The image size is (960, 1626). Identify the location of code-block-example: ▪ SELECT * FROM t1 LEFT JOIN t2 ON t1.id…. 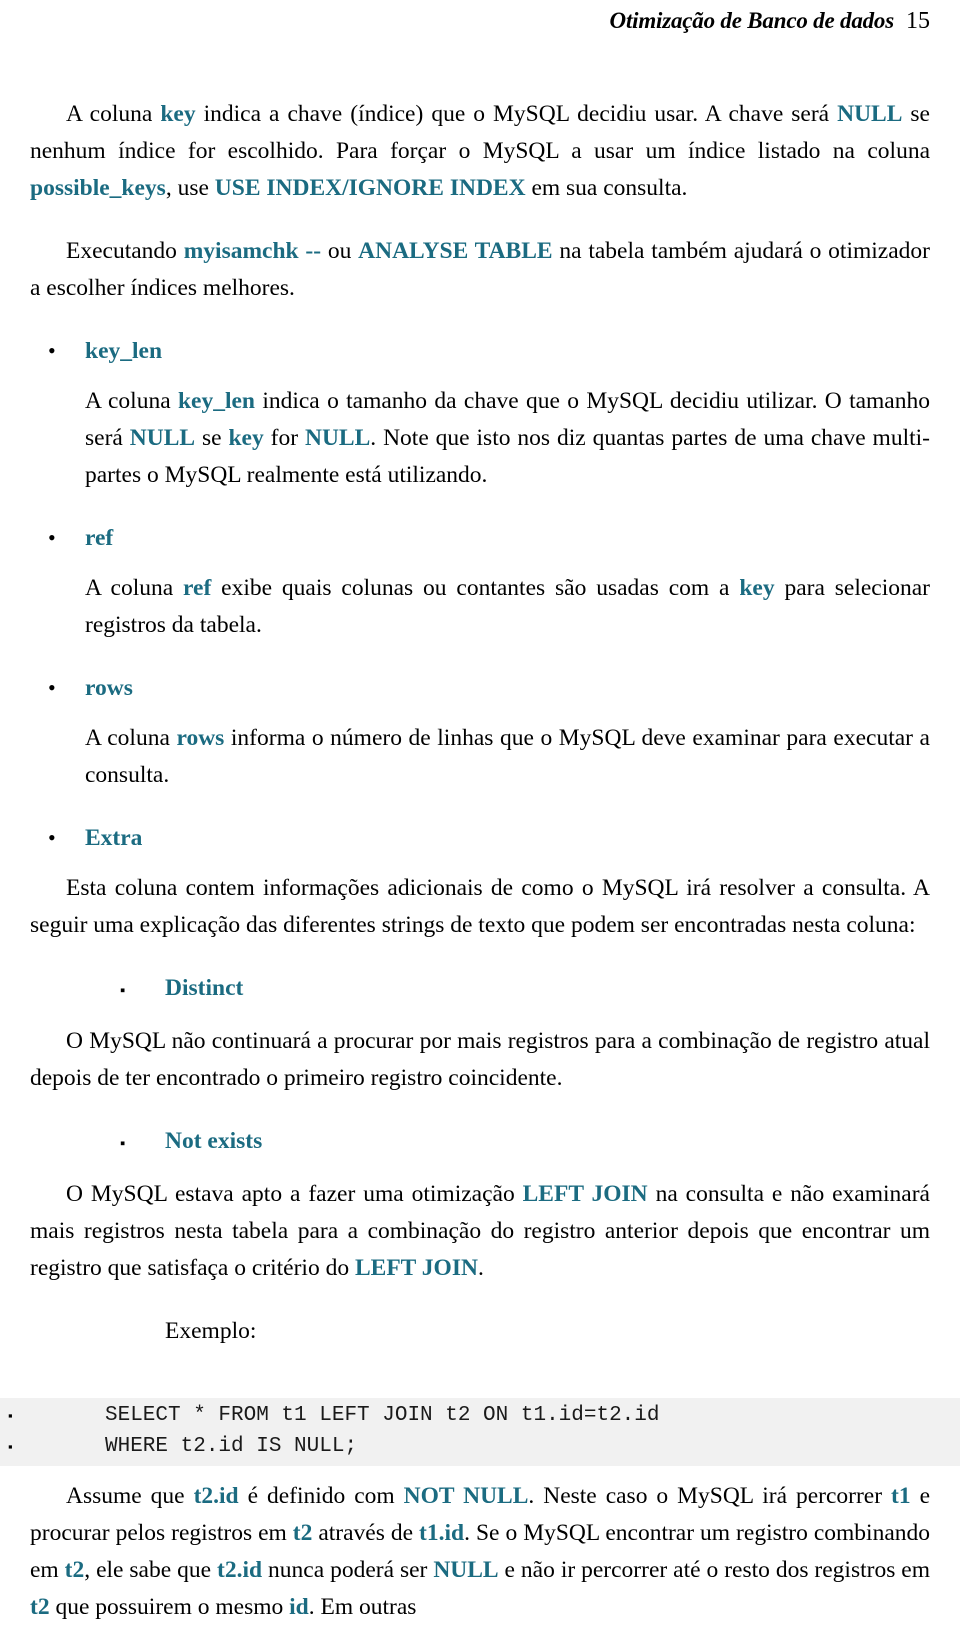
(480, 1432).